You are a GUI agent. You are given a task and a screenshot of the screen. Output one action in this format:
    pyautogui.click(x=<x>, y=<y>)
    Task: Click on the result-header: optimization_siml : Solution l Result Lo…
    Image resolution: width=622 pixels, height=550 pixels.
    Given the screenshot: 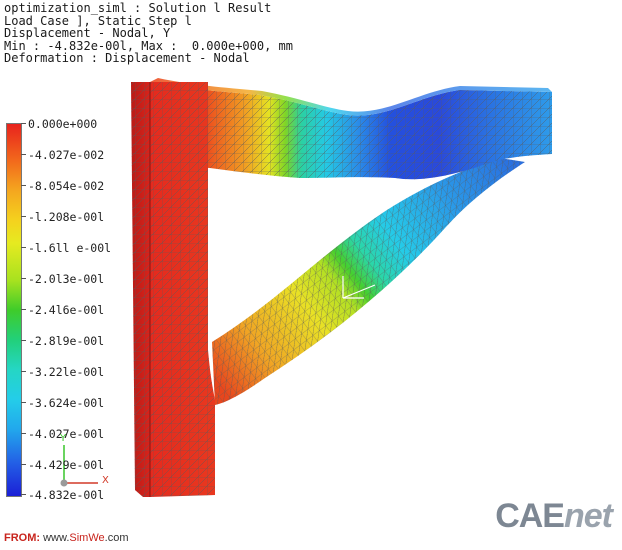 What is the action you would take?
    pyautogui.click(x=148, y=33)
    